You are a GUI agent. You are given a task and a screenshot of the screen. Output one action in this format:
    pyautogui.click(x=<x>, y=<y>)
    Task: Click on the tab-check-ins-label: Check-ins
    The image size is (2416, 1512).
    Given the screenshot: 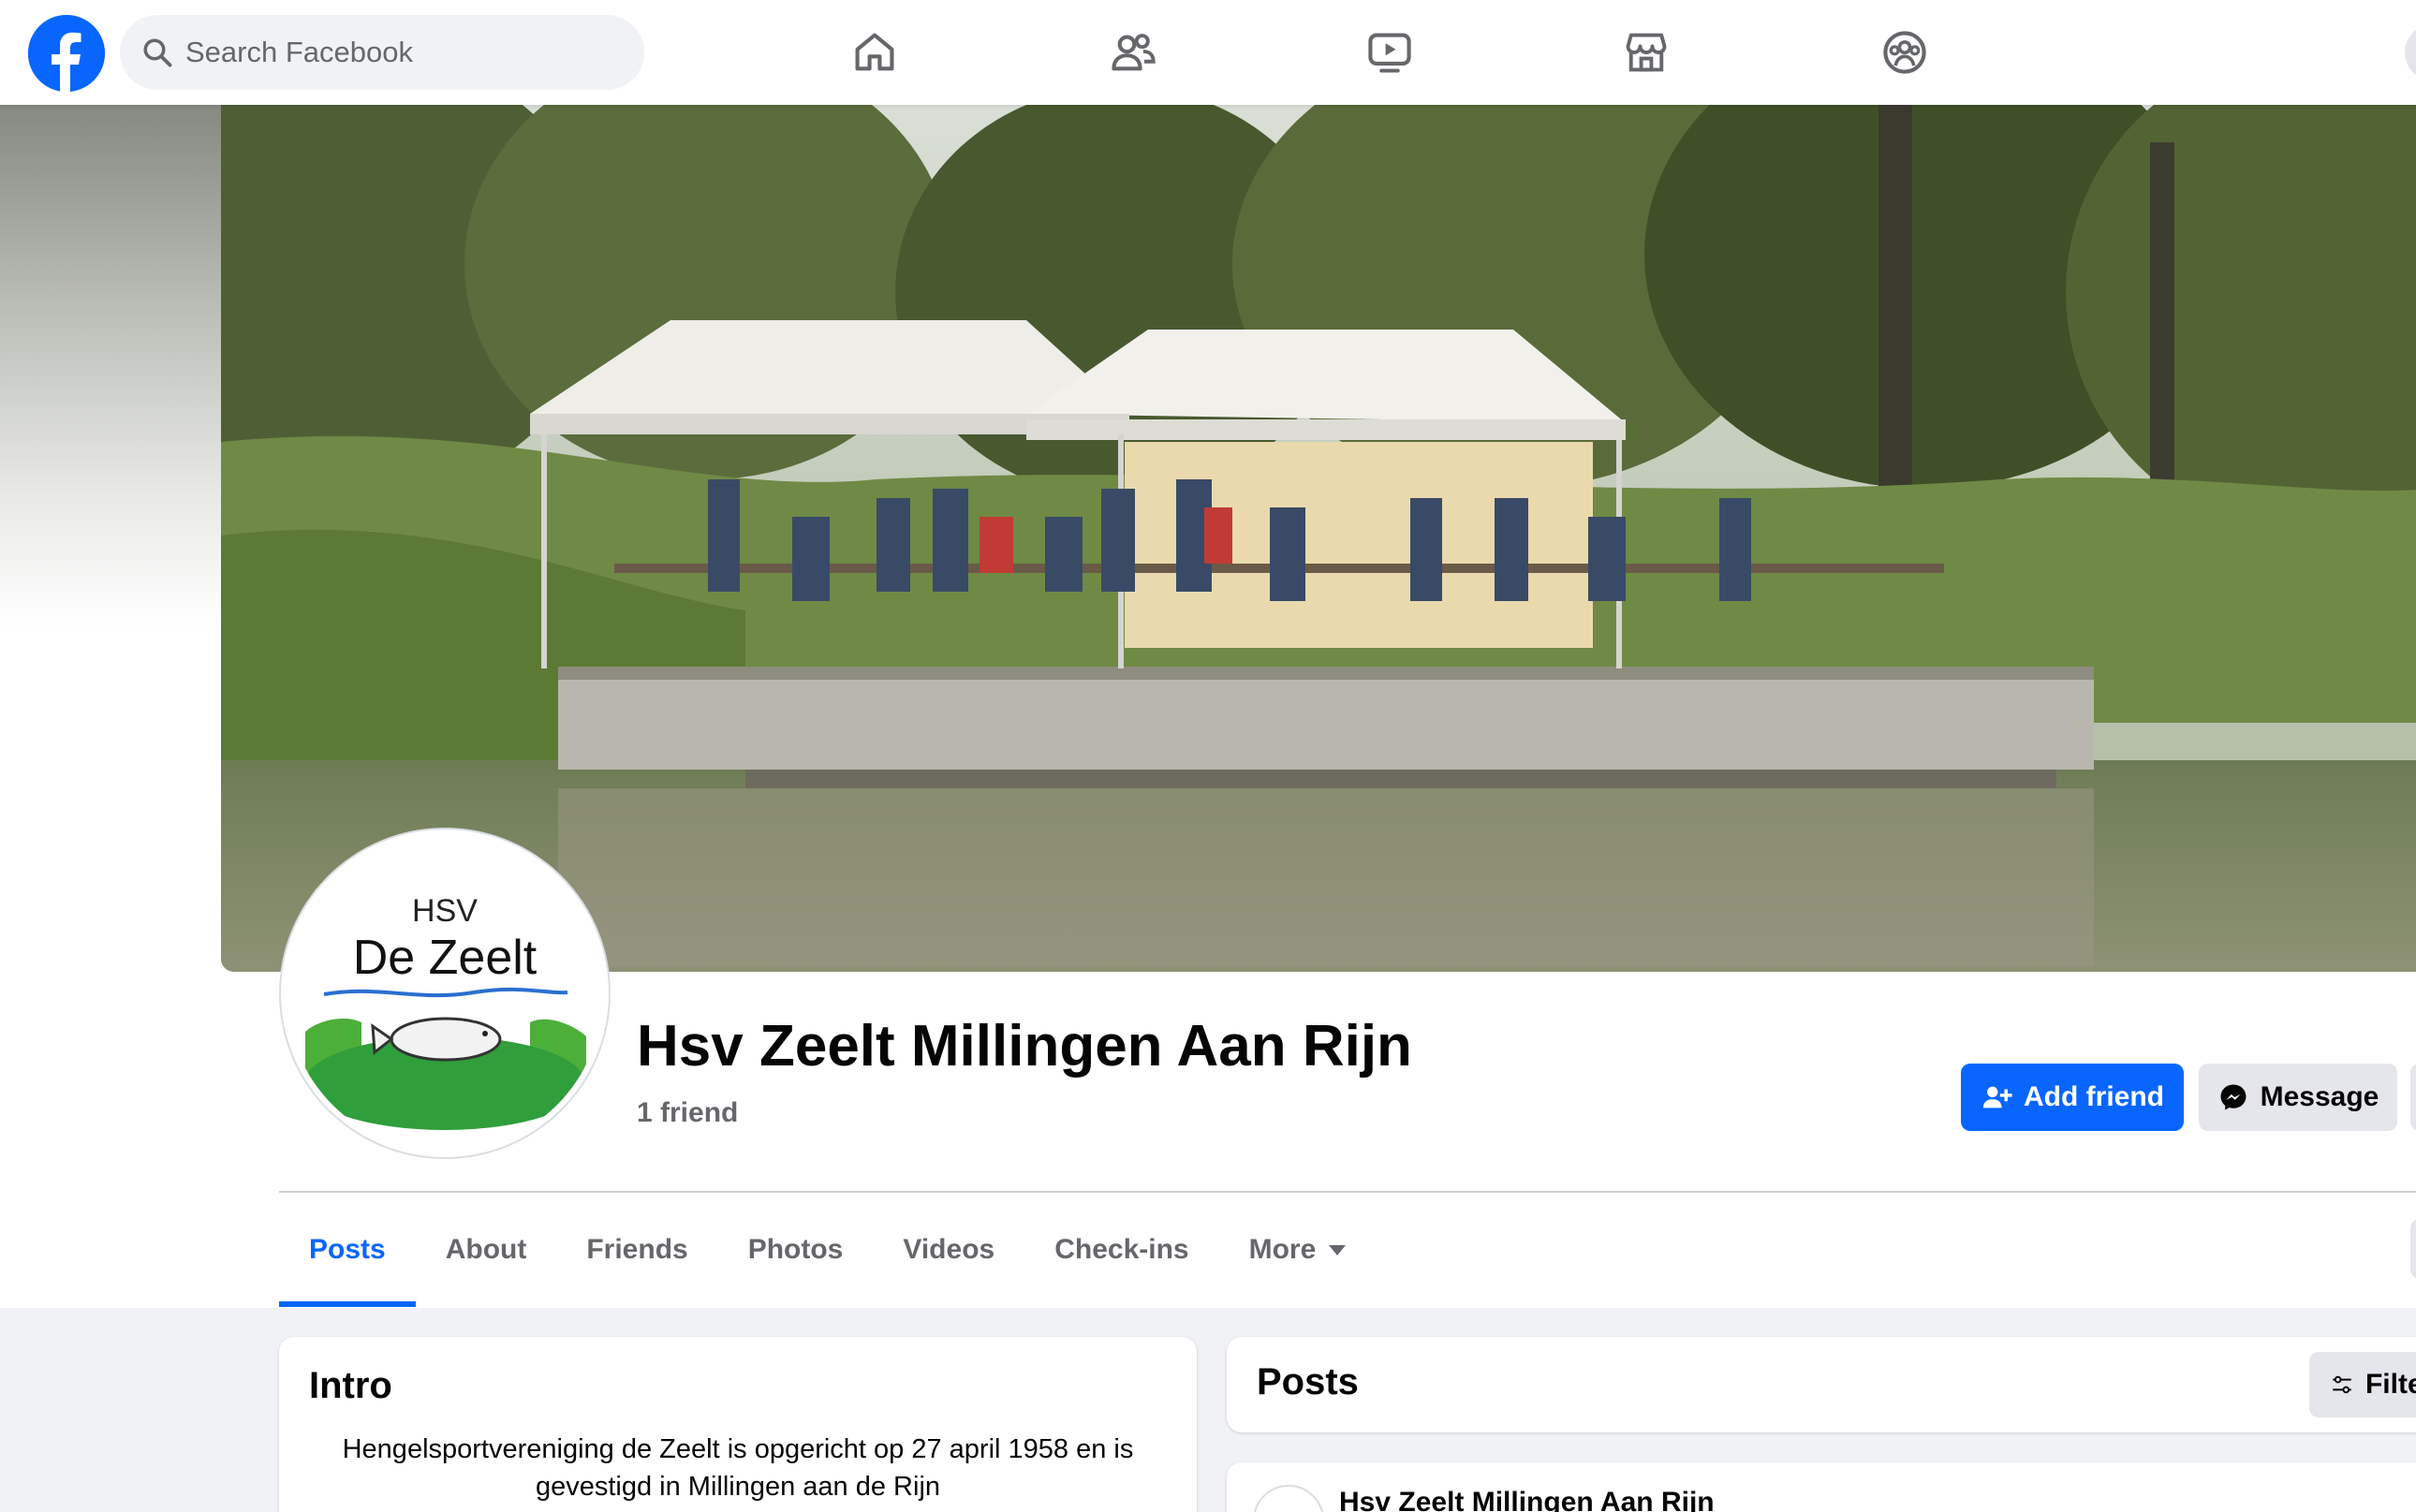 What is the action you would take?
    pyautogui.click(x=1122, y=1249)
    